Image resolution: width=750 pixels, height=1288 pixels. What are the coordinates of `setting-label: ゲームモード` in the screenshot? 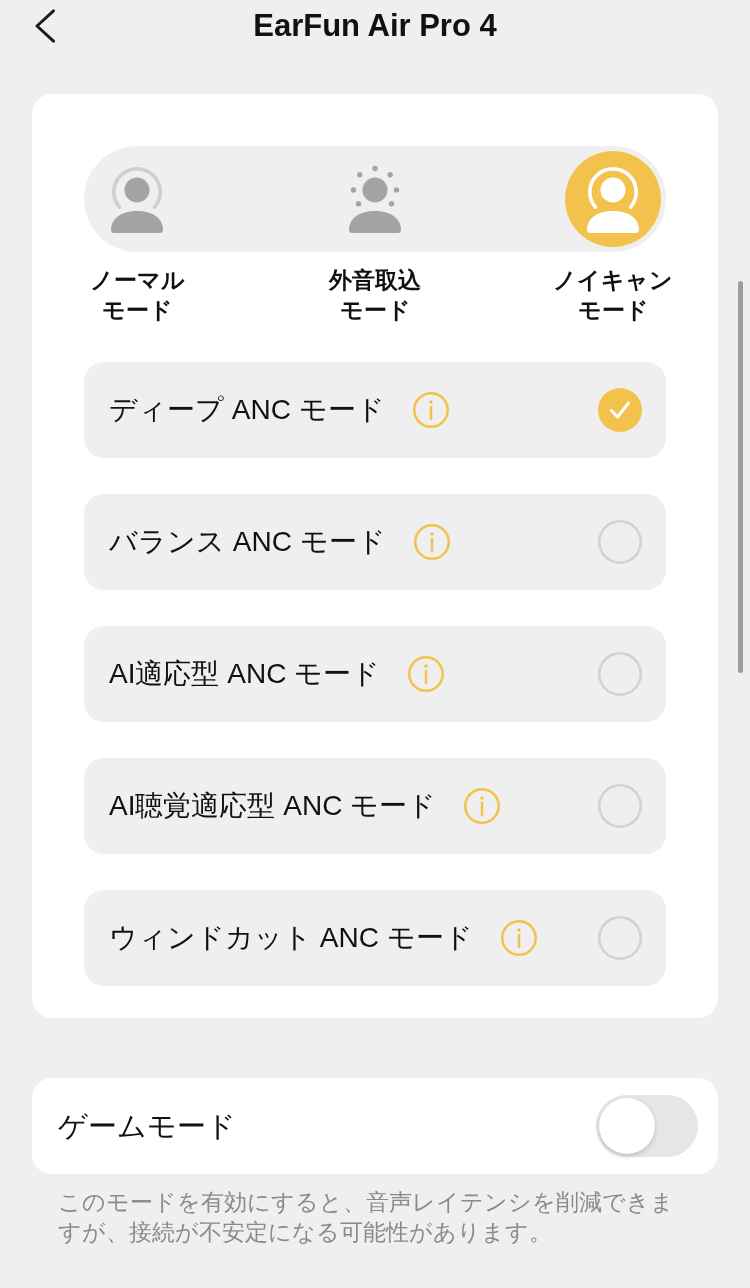 It's located at (147, 1126).